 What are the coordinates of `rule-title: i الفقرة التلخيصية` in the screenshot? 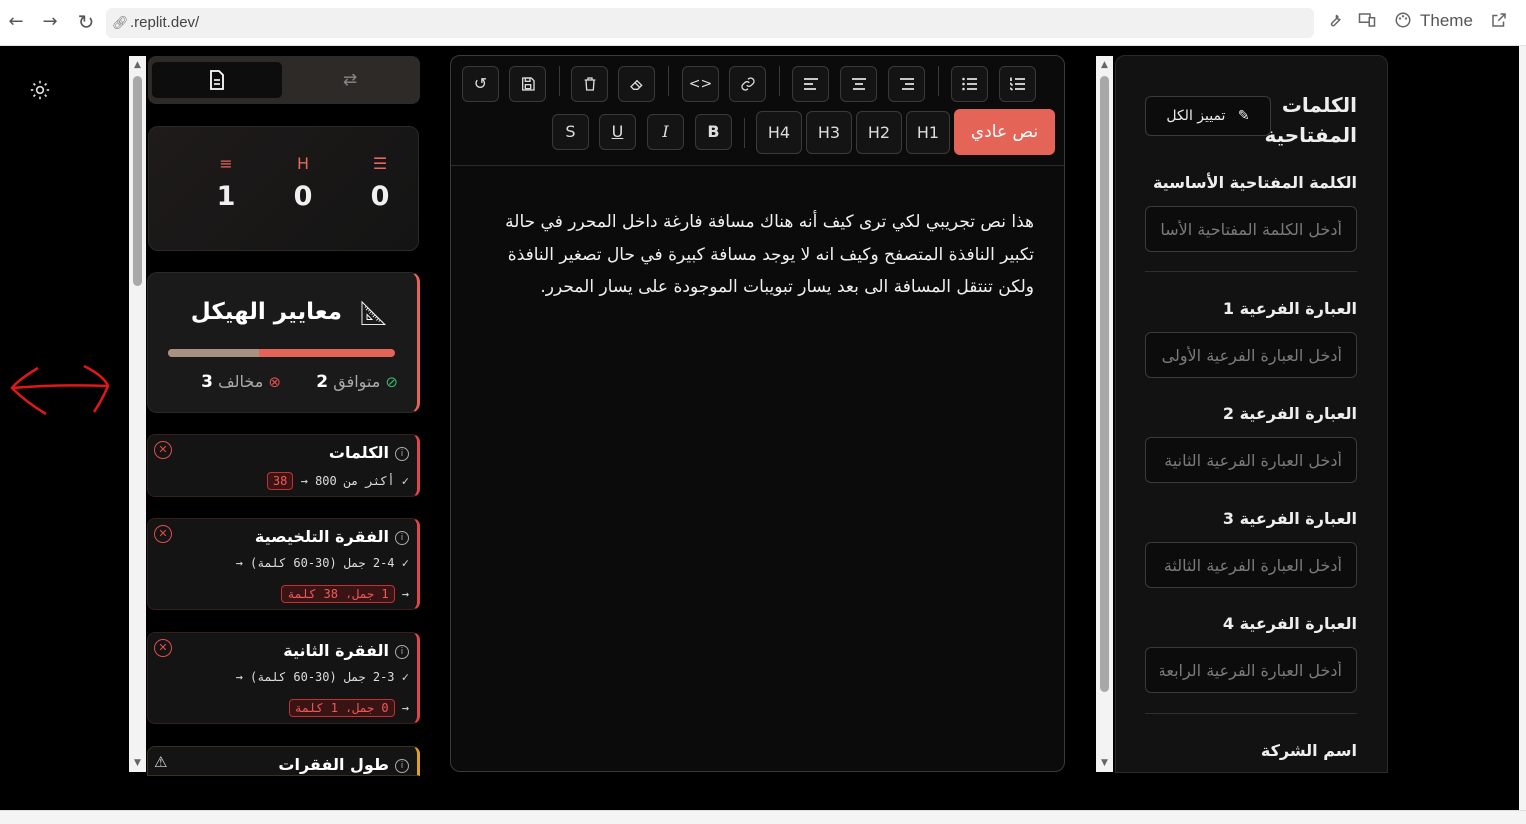 It's located at (332, 536).